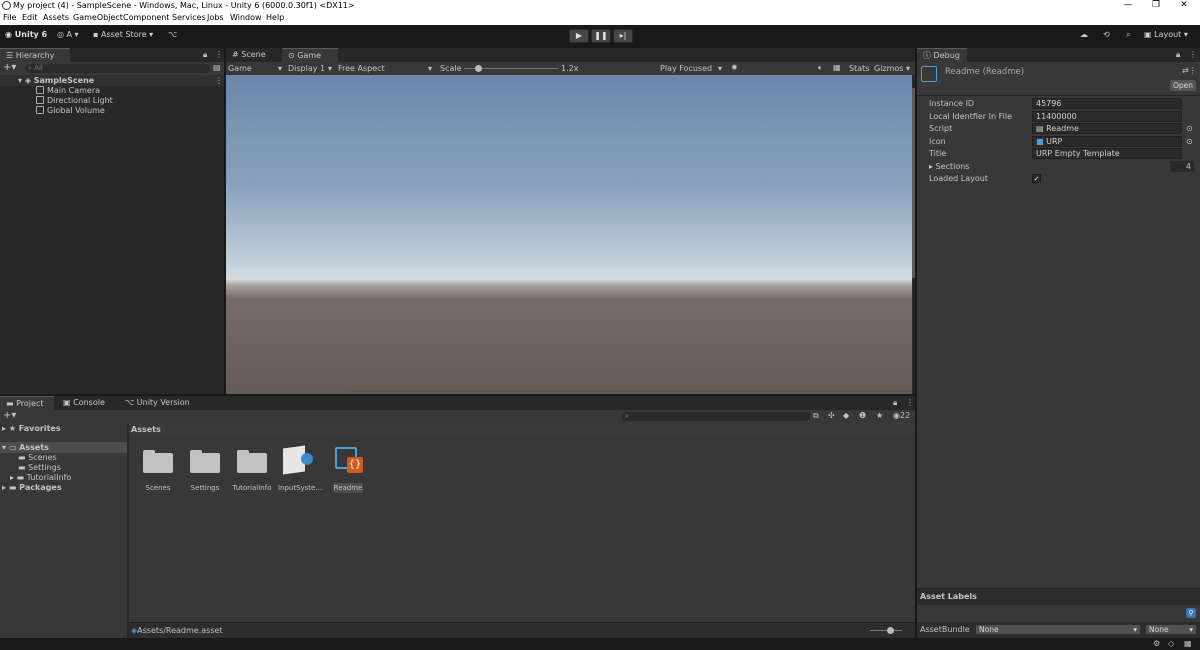 This screenshot has height=650, width=1200. What do you see at coordinates (40, 477) in the screenshot?
I see `tree-tutorialinfo: ▸ ▬ TutorialInfo` at bounding box center [40, 477].